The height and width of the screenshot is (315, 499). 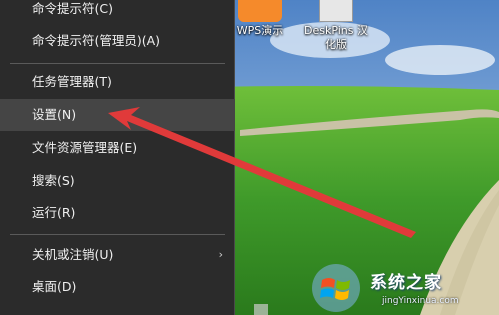 What do you see at coordinates (96, 40) in the screenshot?
I see `menu-item-label: 命令提示符(管理员)(A)` at bounding box center [96, 40].